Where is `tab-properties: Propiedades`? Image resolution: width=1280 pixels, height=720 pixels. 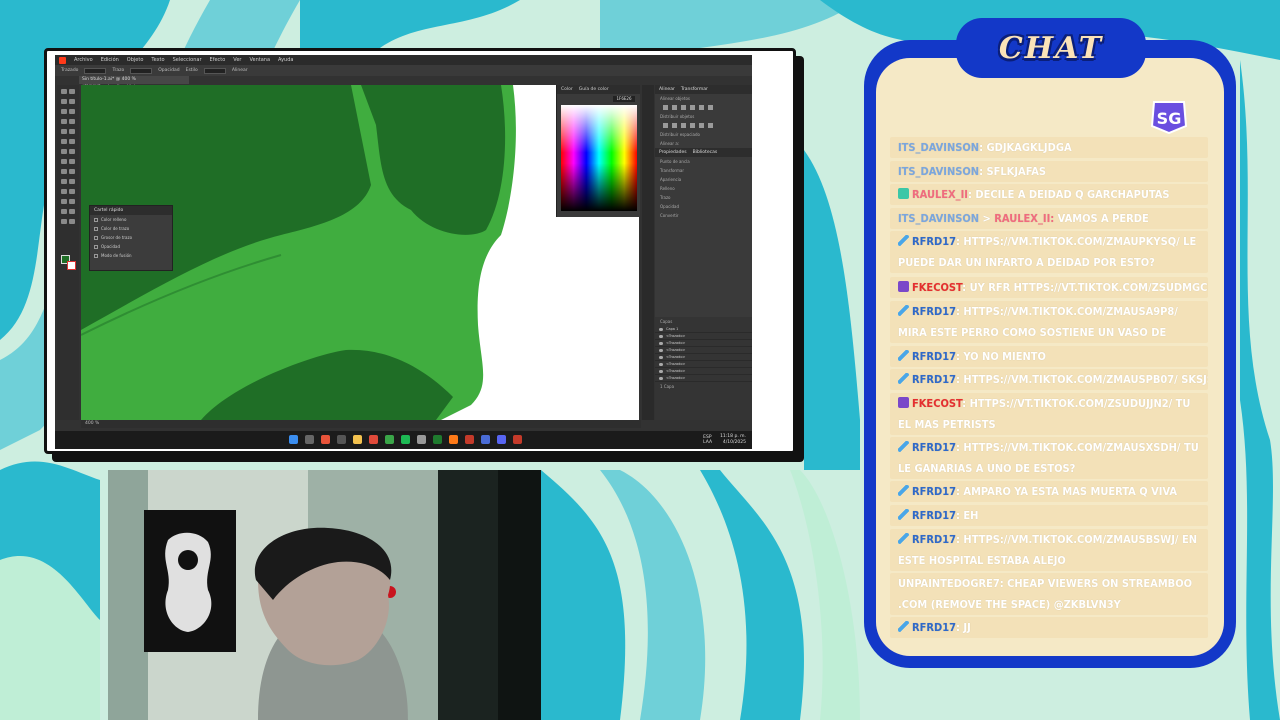
tab-properties: Propiedades is located at coordinates (673, 152).